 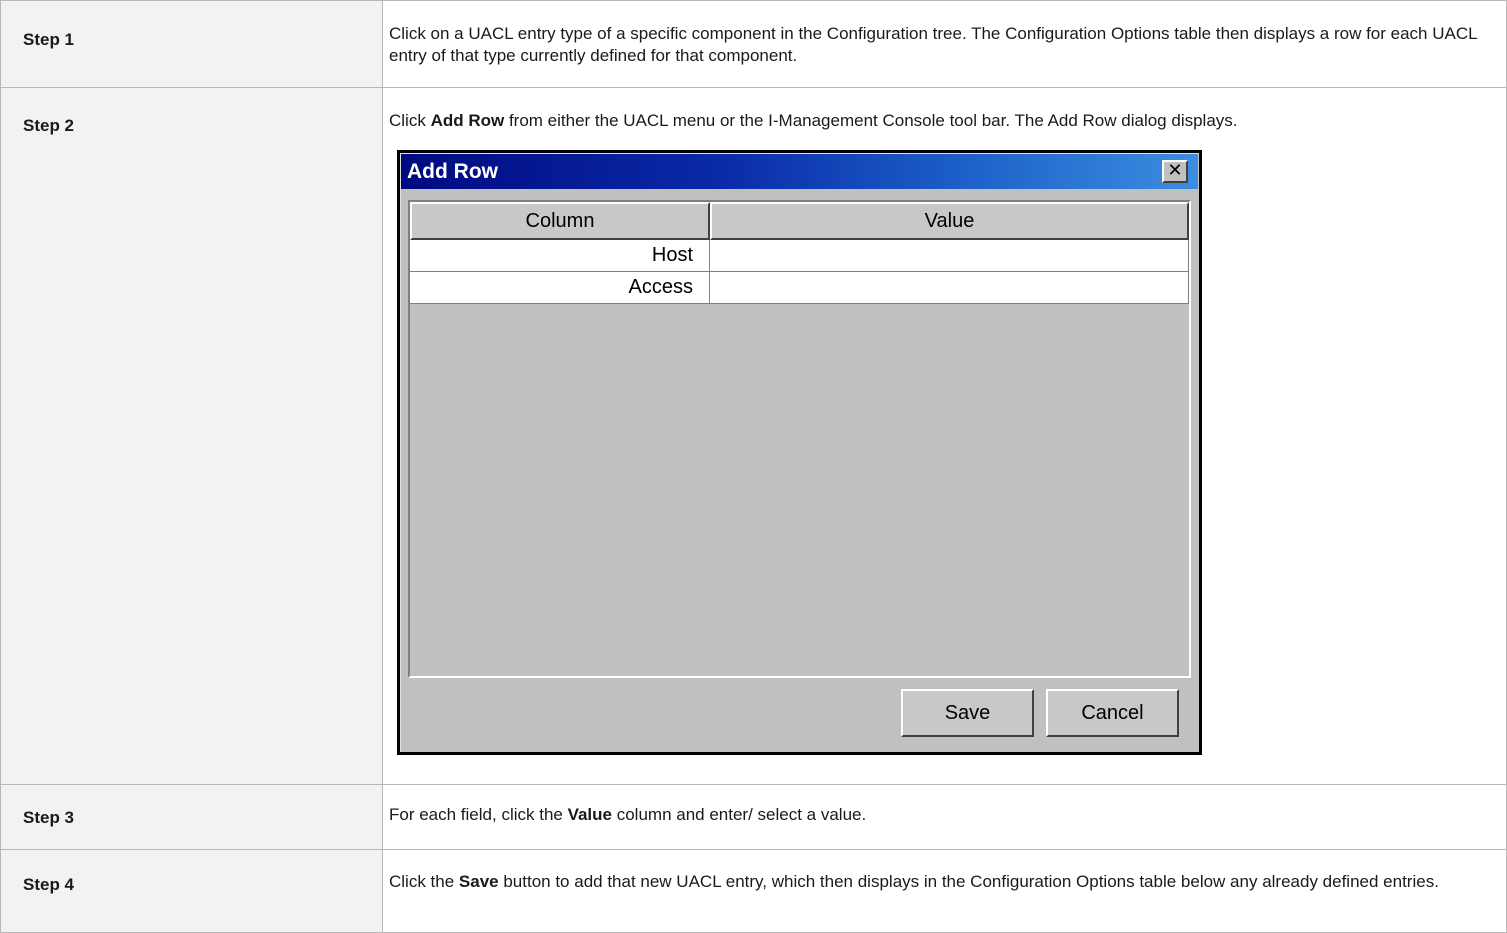 I want to click on grid-row: Host, so click(x=799, y=256).